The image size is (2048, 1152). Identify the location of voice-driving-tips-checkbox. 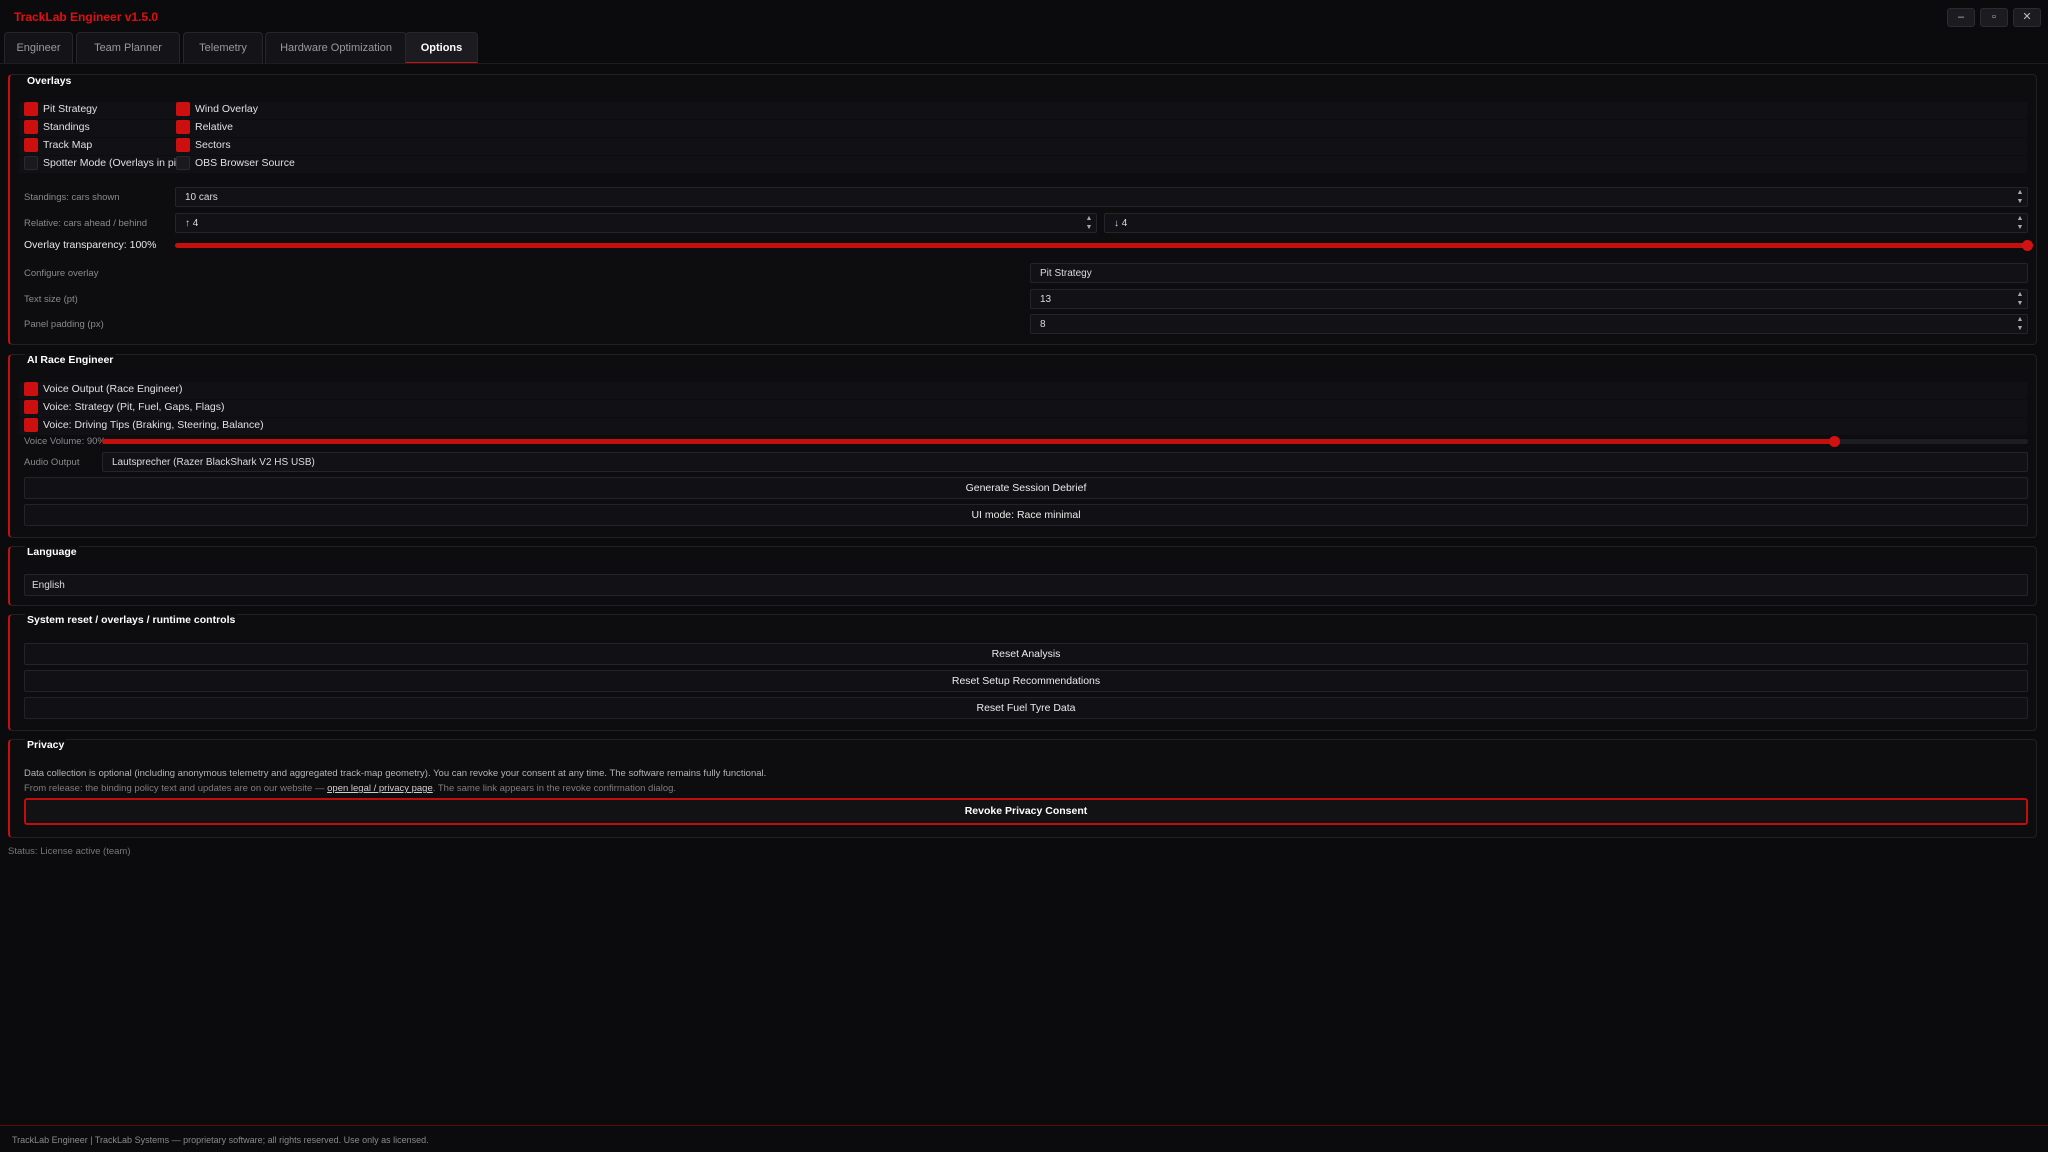
(31, 425).